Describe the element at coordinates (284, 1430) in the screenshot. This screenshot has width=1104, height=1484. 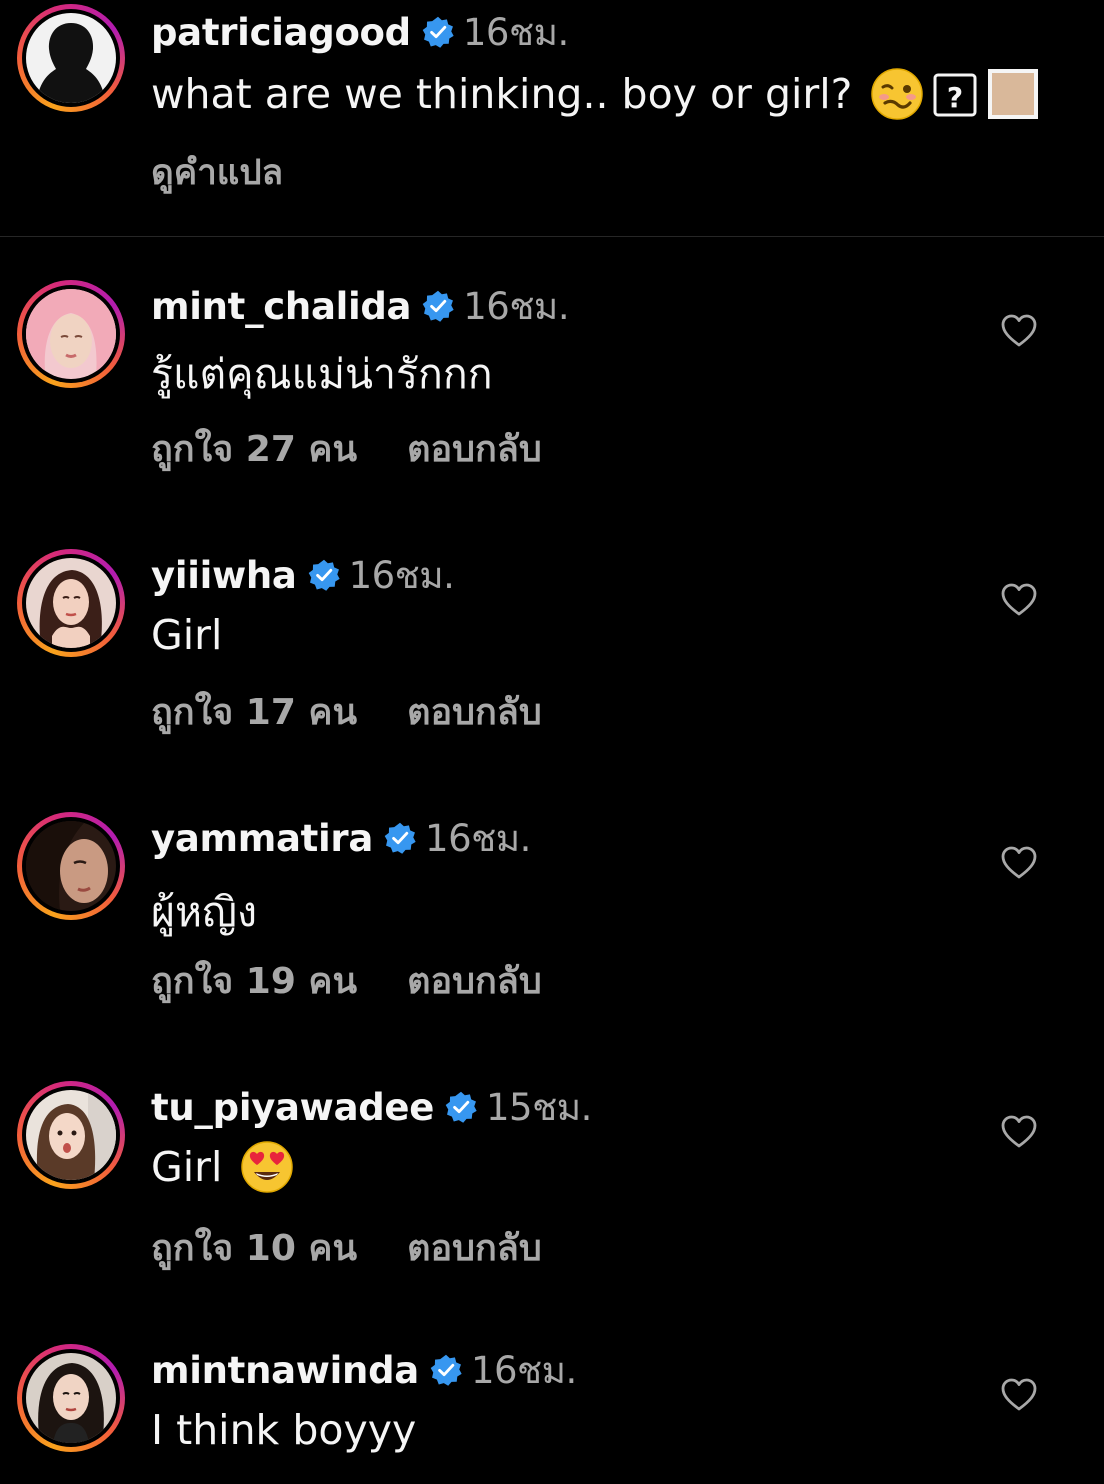
I see `comment-text: I think boyyy` at that location.